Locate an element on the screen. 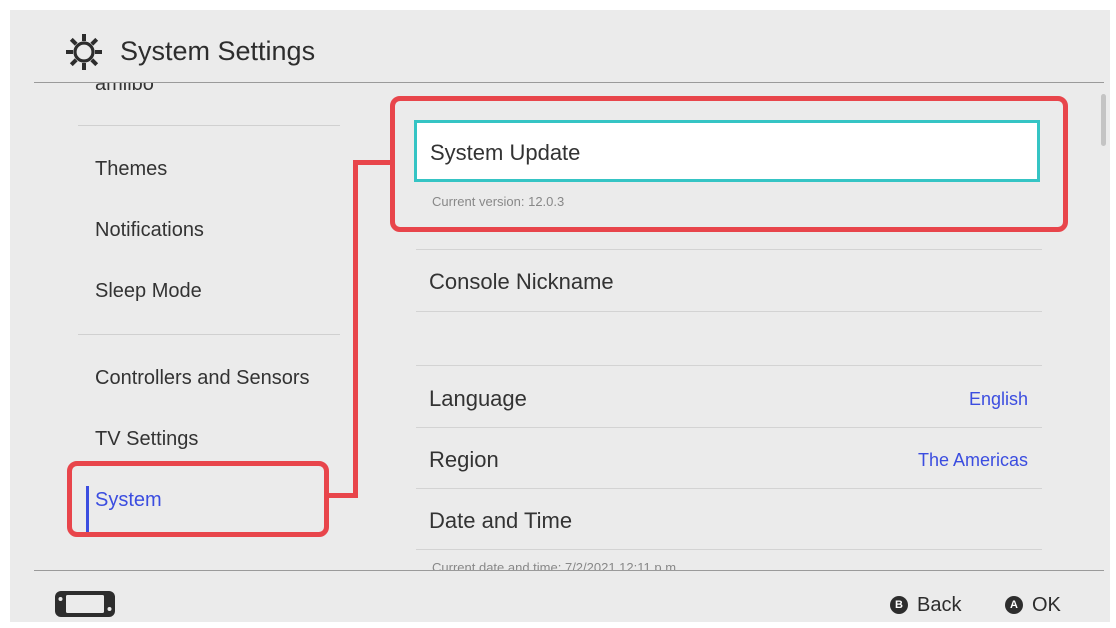 This screenshot has height=628, width=1116. footer-divider is located at coordinates (569, 570).